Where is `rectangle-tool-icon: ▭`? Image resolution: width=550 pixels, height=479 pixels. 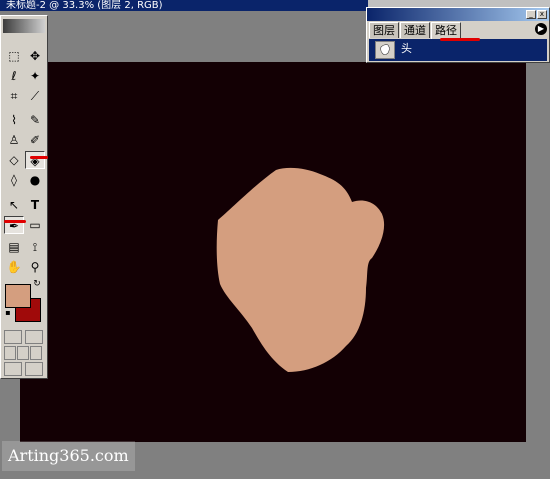
rectangle-tool-icon: ▭ is located at coordinates (35, 225).